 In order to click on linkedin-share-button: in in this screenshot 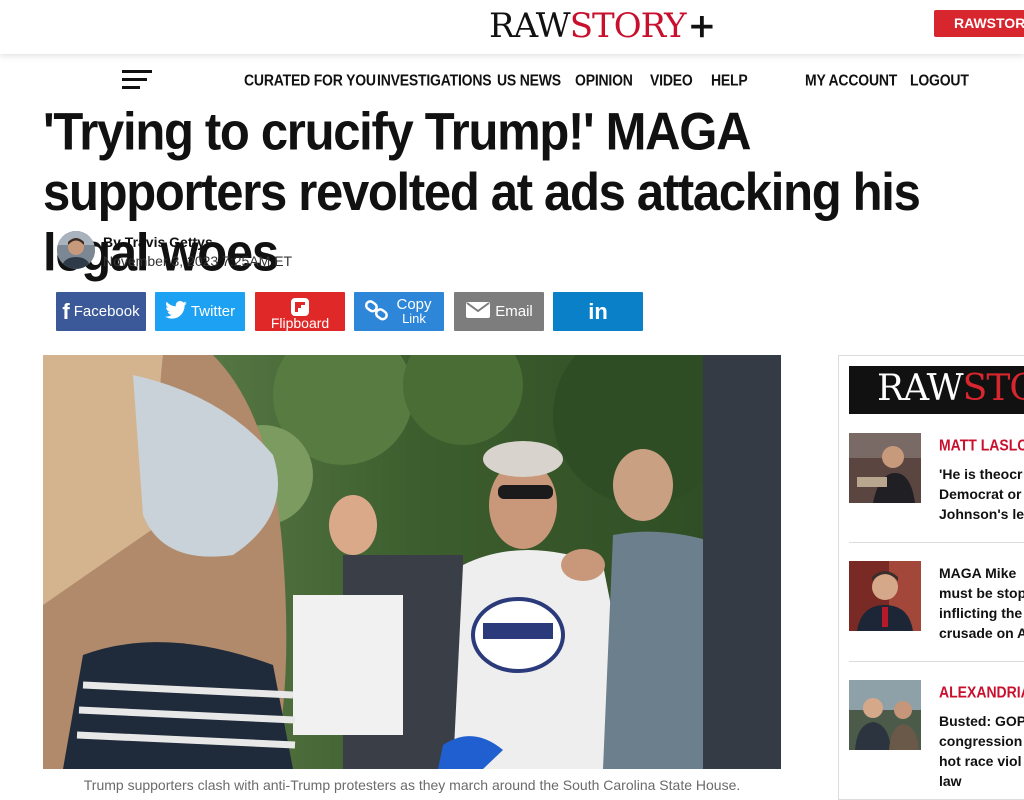, I will do `click(598, 311)`.